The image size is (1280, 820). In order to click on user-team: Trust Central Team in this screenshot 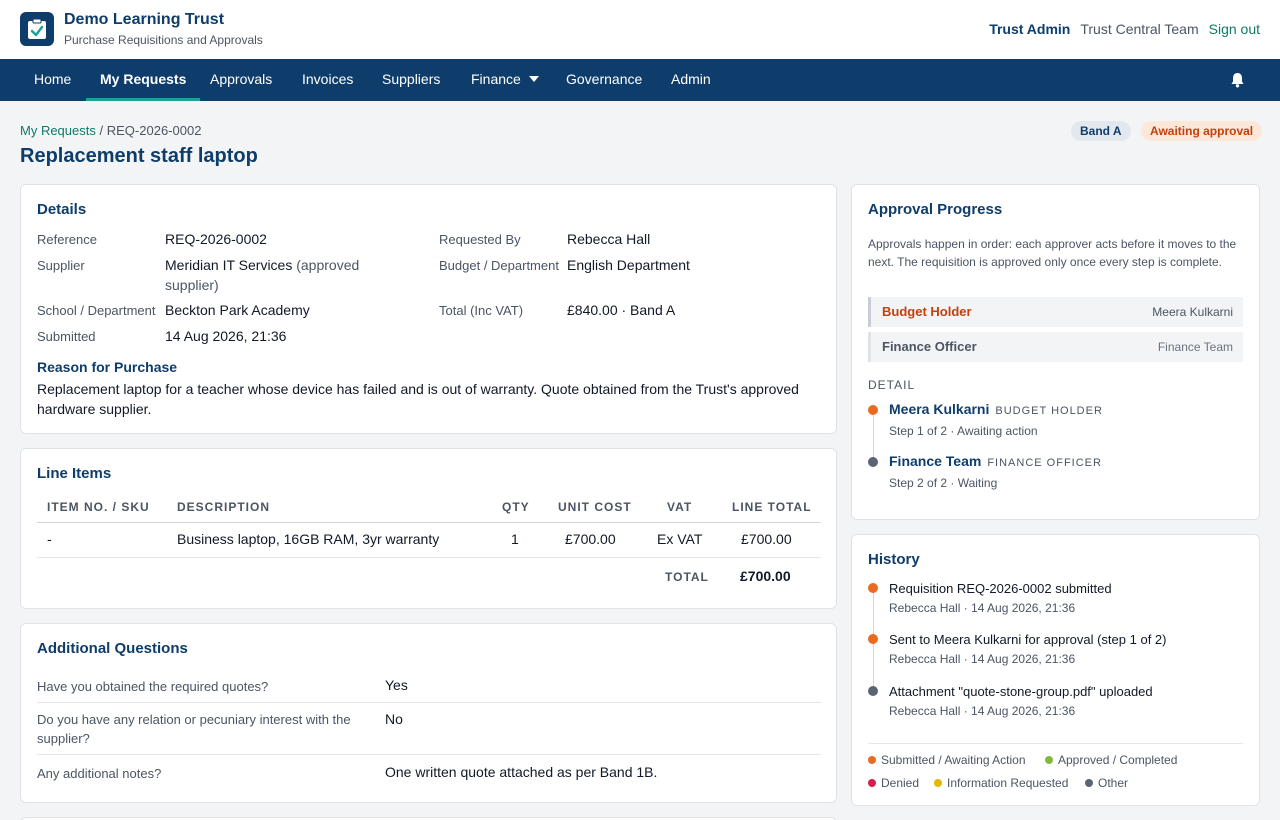, I will do `click(1139, 29)`.